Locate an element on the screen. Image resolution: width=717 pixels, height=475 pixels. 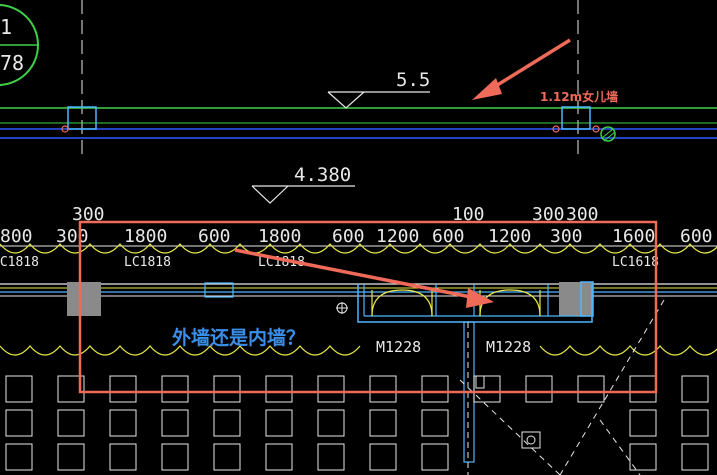
grid-marker-bottom-text: 78 is located at coordinates (12, 63).